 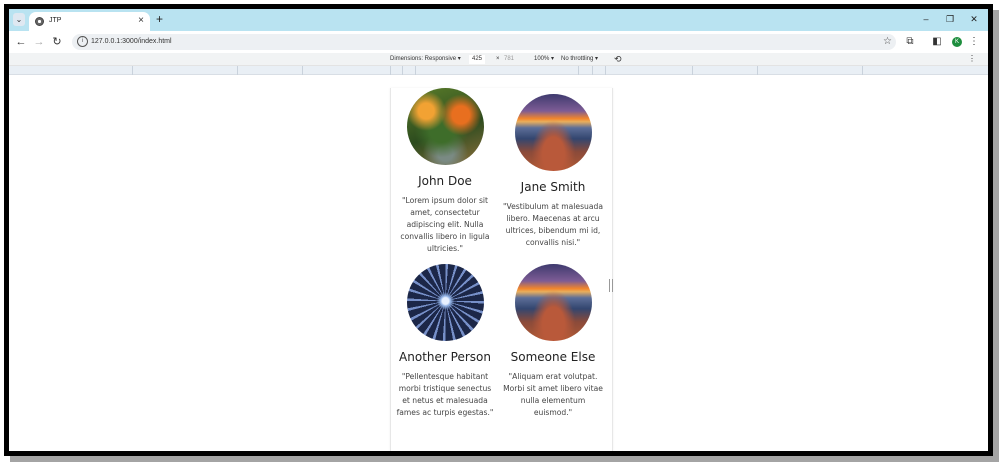 What do you see at coordinates (926, 19) in the screenshot?
I see `minimize-icon: –` at bounding box center [926, 19].